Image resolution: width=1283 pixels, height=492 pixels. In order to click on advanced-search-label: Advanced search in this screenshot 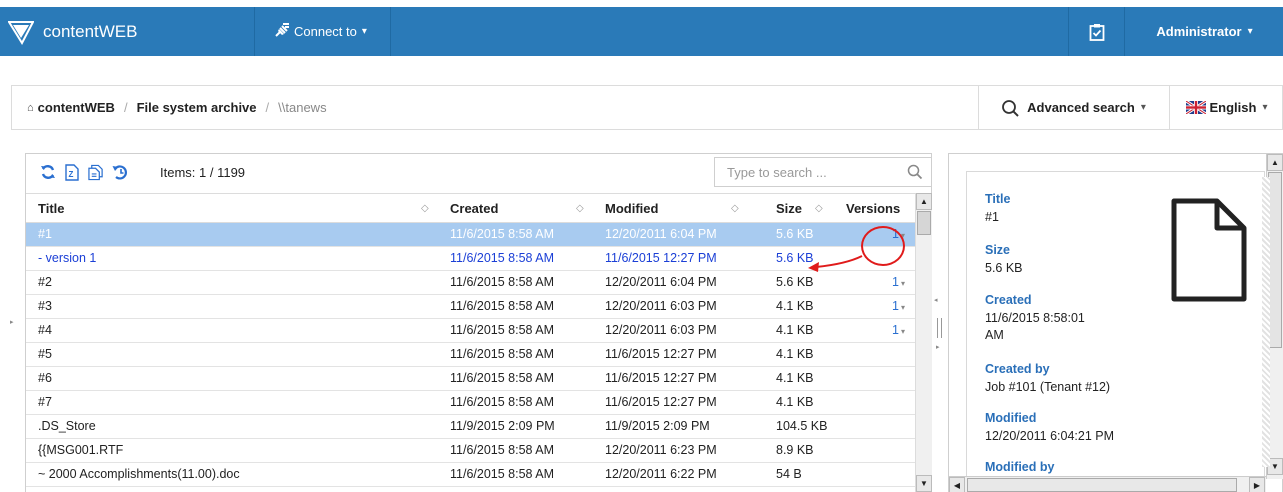, I will do `click(1081, 107)`.